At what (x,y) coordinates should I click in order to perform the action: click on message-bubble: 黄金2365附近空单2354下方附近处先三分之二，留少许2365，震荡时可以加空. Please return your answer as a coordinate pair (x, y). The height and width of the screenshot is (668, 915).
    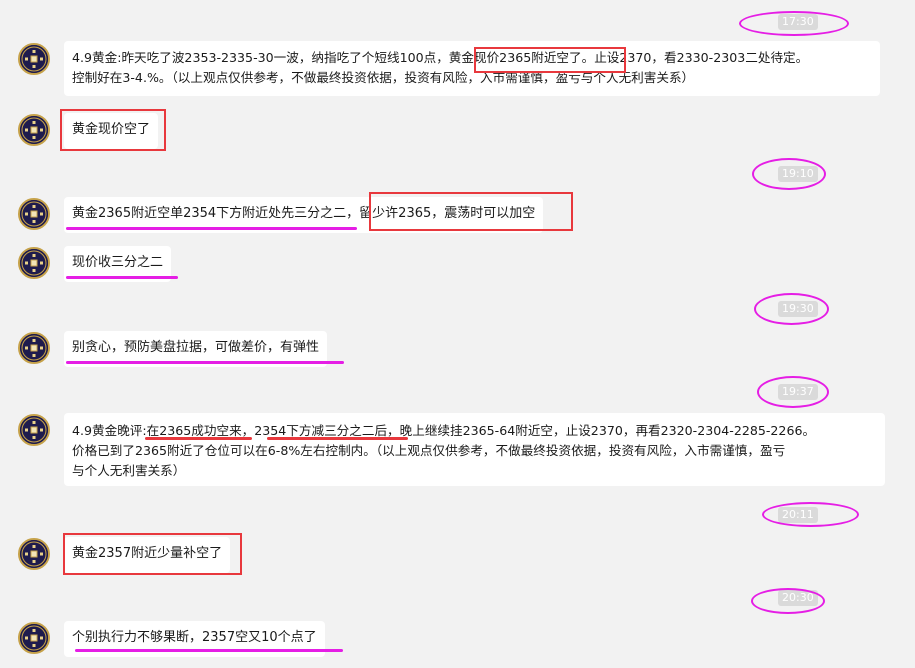
    Looking at the image, I should click on (304, 215).